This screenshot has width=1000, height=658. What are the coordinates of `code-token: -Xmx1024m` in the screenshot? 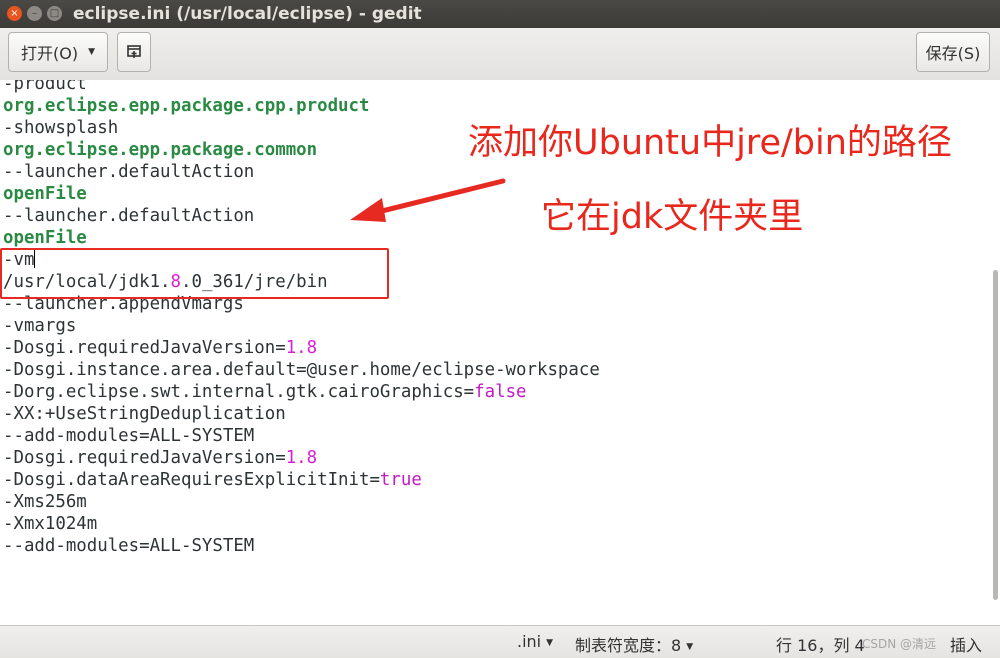 It's located at (50, 524).